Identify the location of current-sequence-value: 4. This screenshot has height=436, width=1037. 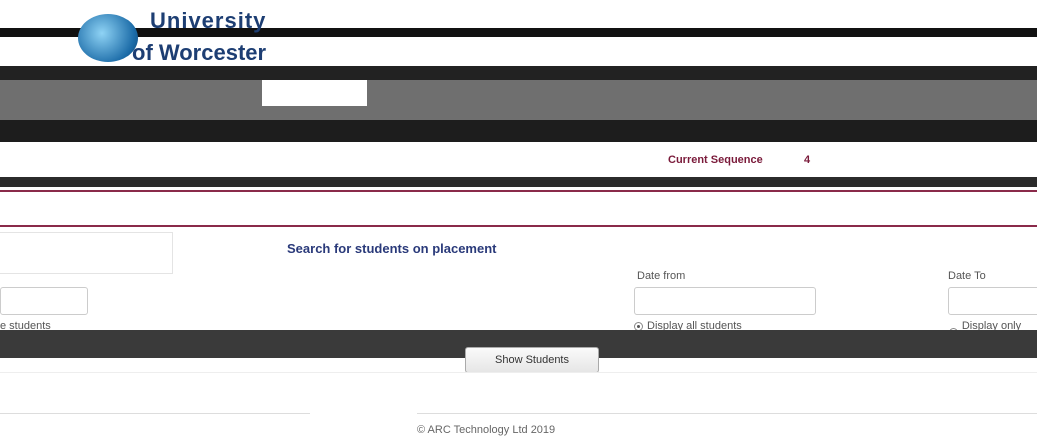
(807, 160).